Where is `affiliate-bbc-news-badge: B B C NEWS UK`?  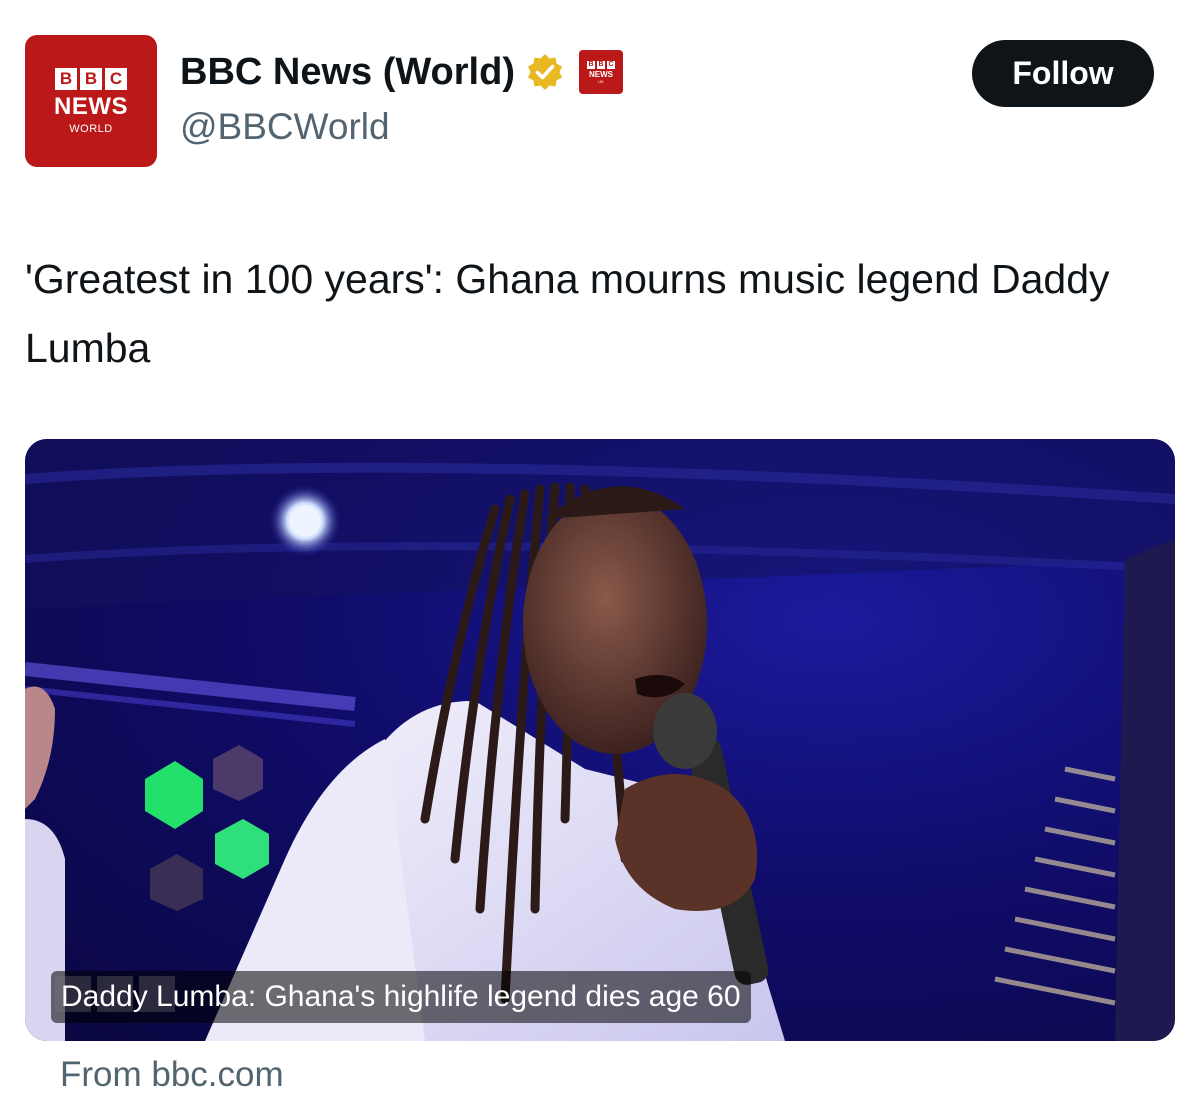
affiliate-bbc-news-badge: B B C NEWS UK is located at coordinates (600, 72).